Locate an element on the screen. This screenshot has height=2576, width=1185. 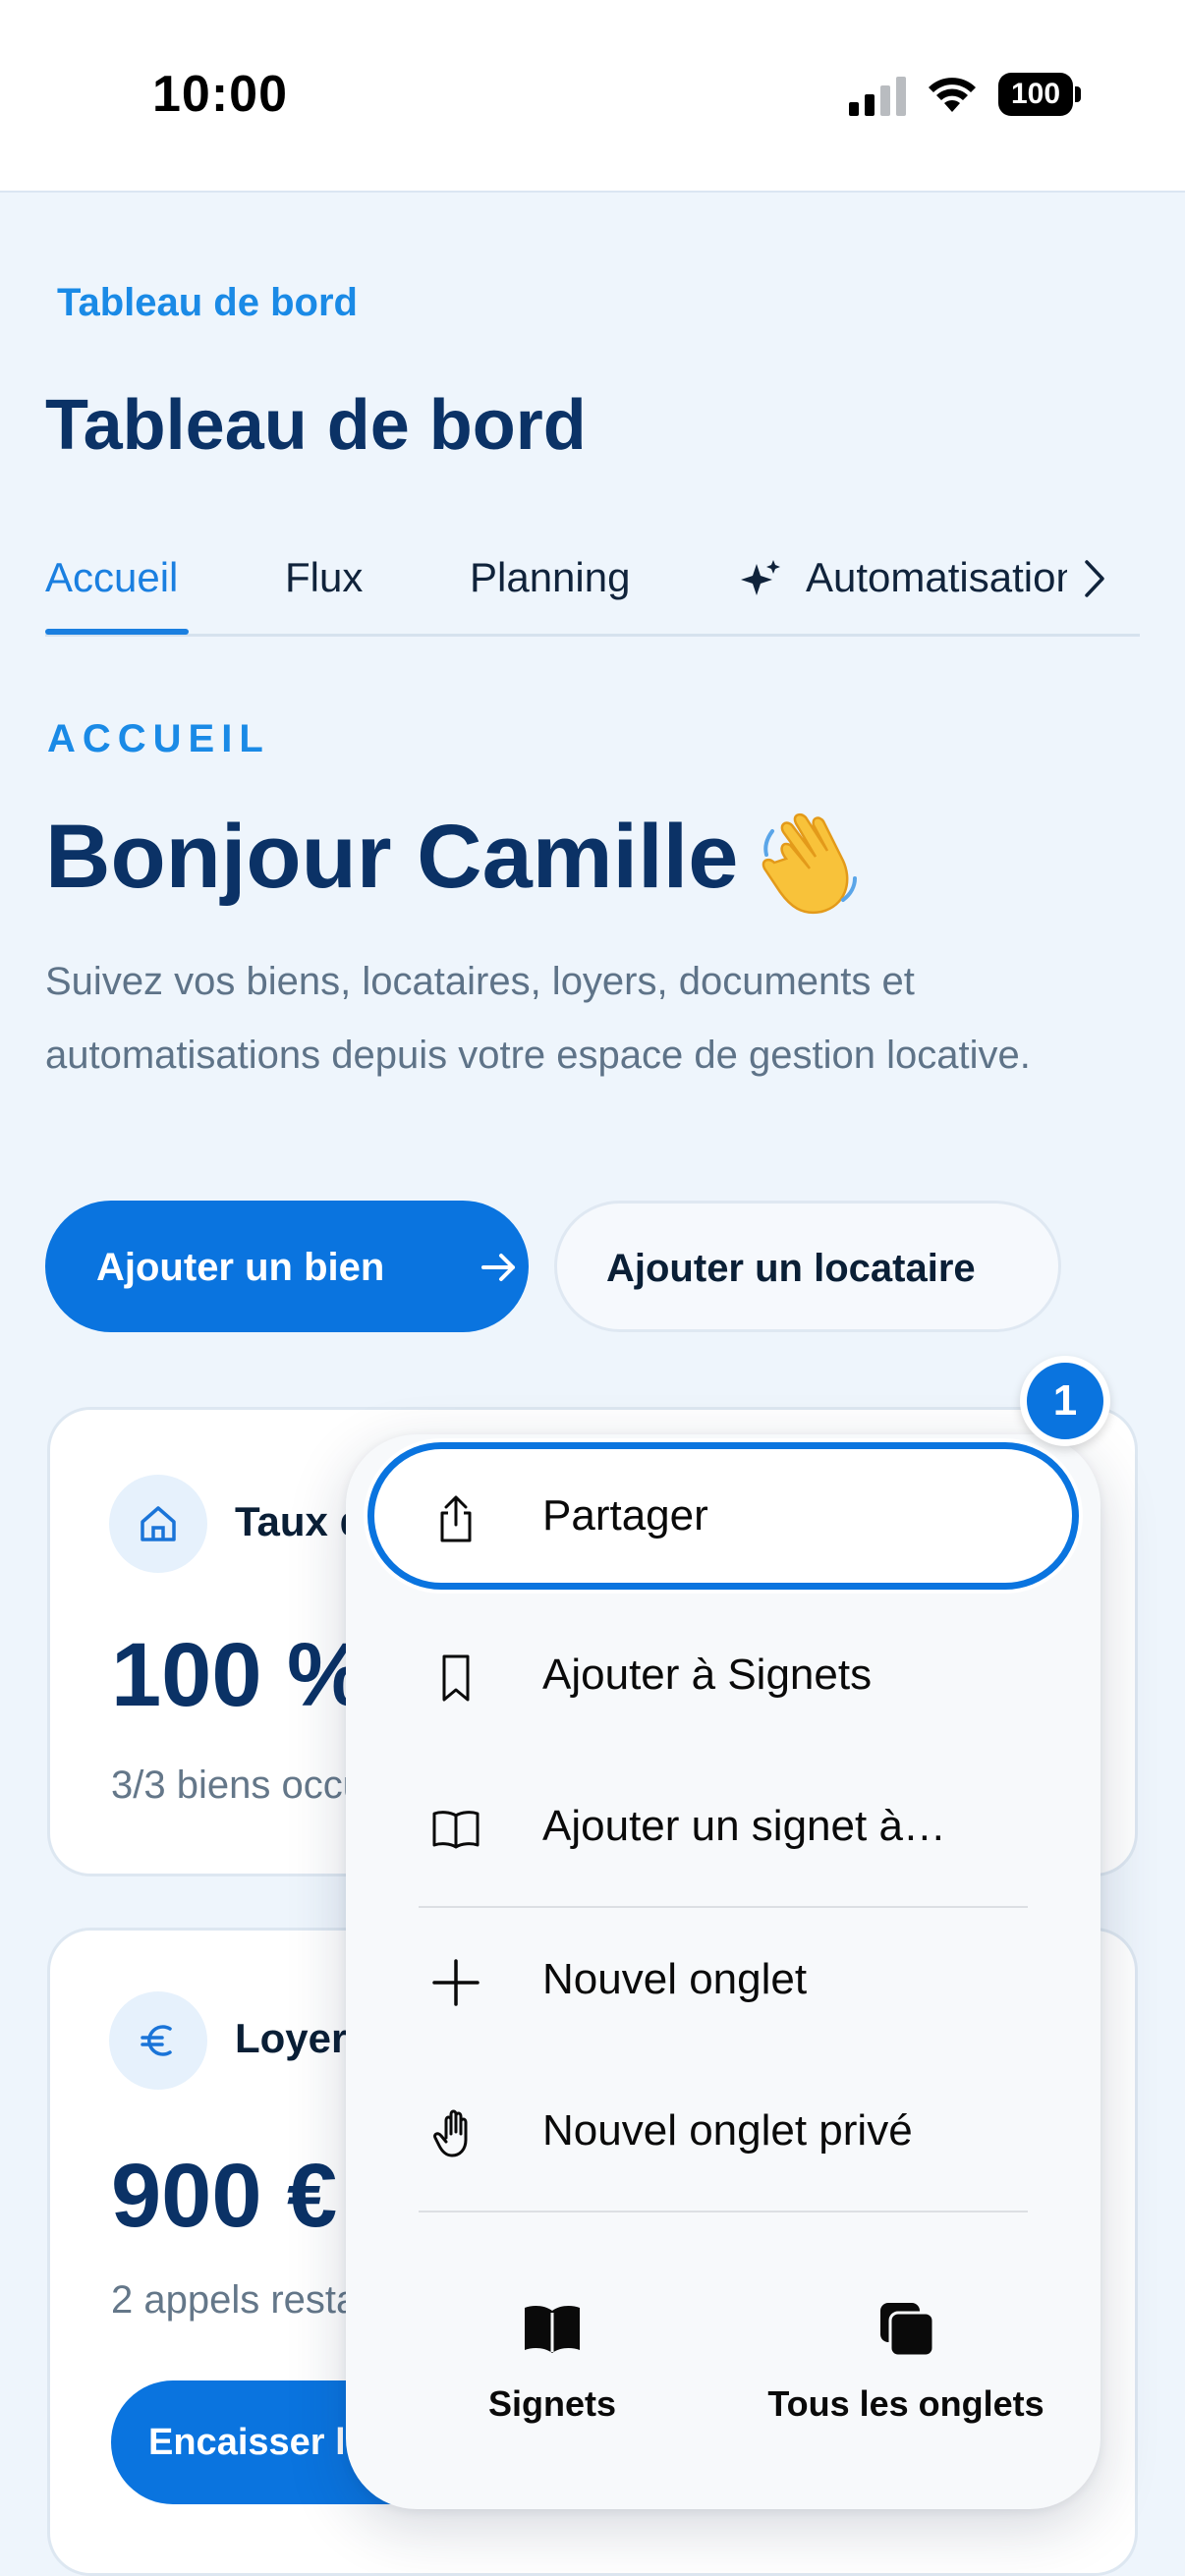
active-tab-indicator is located at coordinates (117, 632).